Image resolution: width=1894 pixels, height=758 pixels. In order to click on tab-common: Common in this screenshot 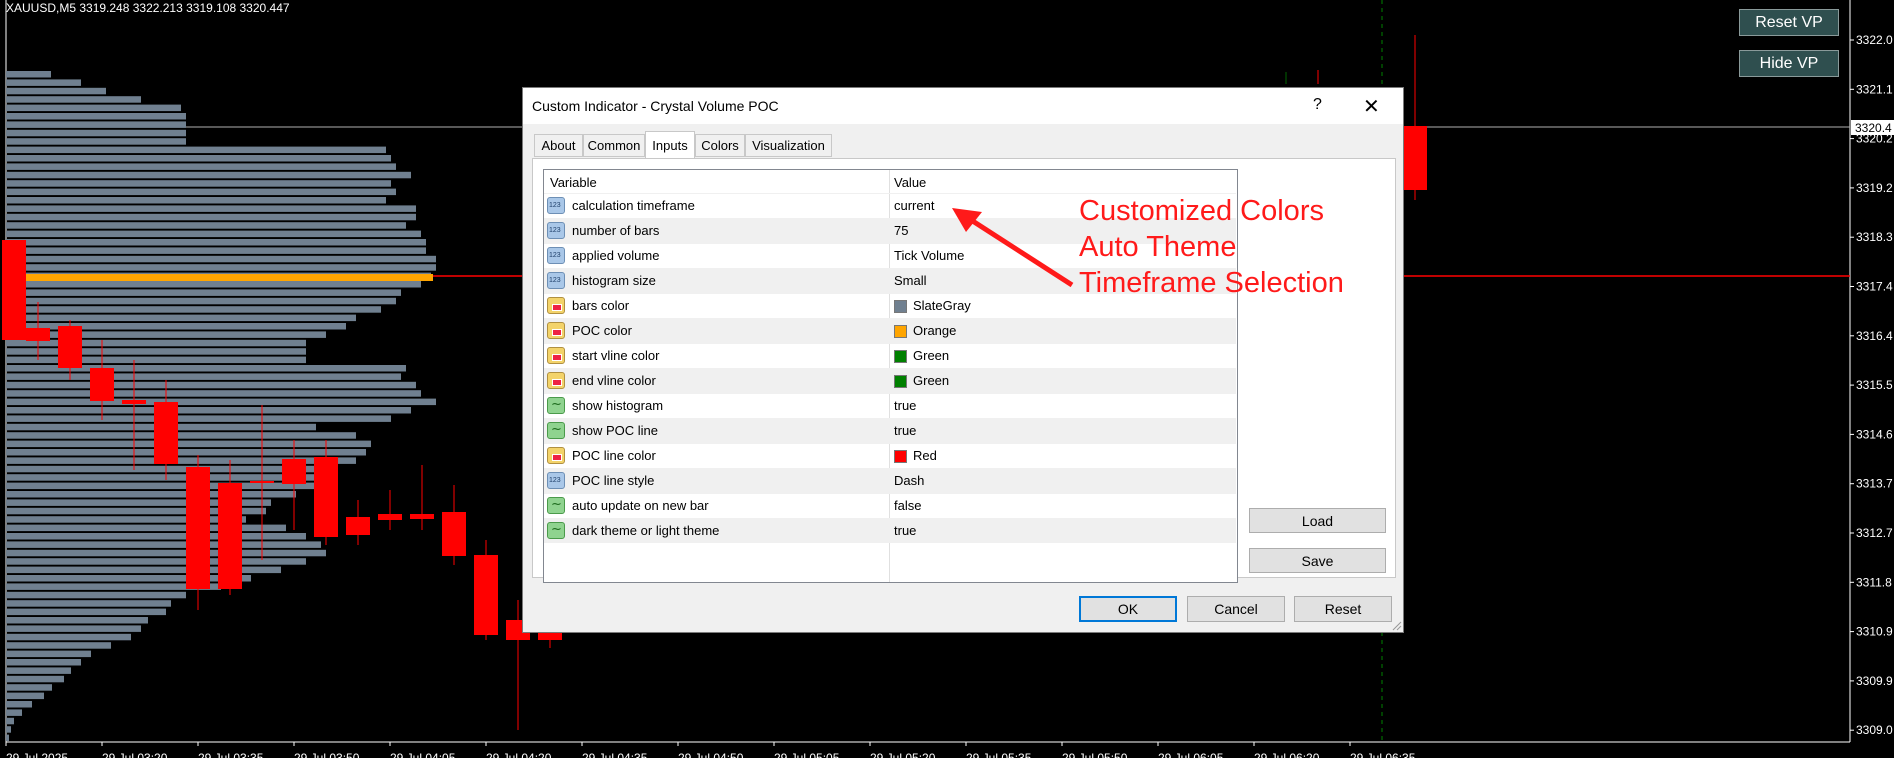, I will do `click(614, 145)`.